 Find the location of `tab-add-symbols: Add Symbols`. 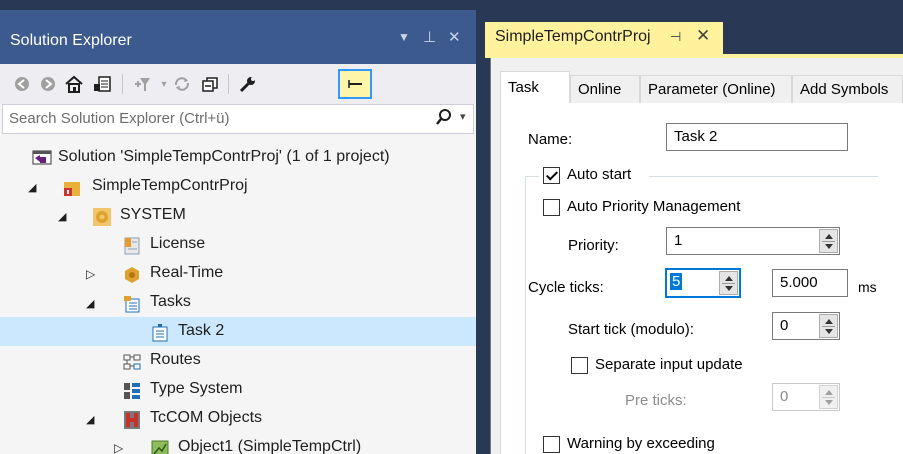

tab-add-symbols: Add Symbols is located at coordinates (847, 89).